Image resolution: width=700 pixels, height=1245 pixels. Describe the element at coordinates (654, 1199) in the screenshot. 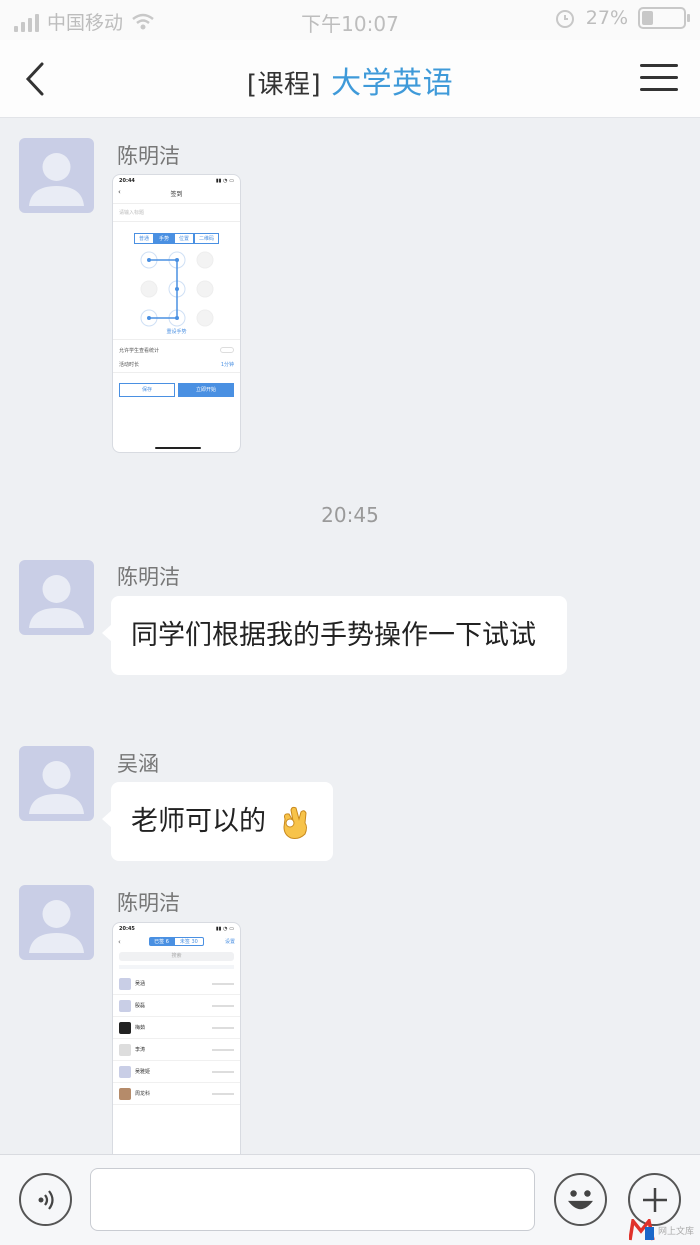

I see `plus-icon` at that location.